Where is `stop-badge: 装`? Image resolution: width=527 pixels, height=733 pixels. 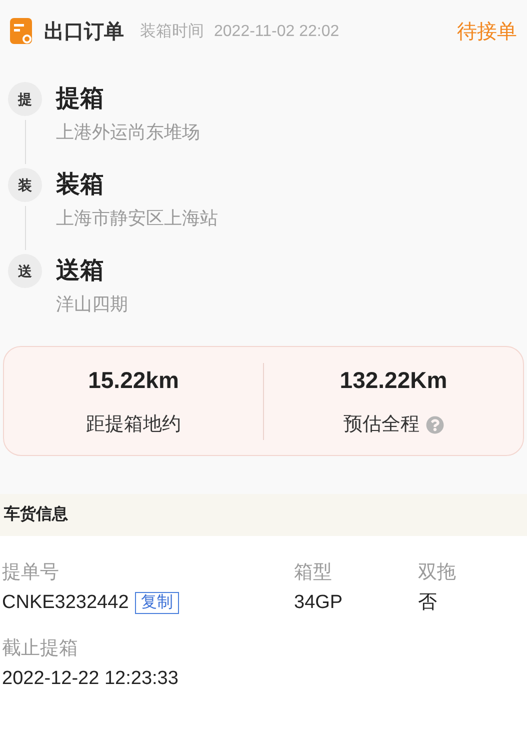 stop-badge: 装 is located at coordinates (25, 185).